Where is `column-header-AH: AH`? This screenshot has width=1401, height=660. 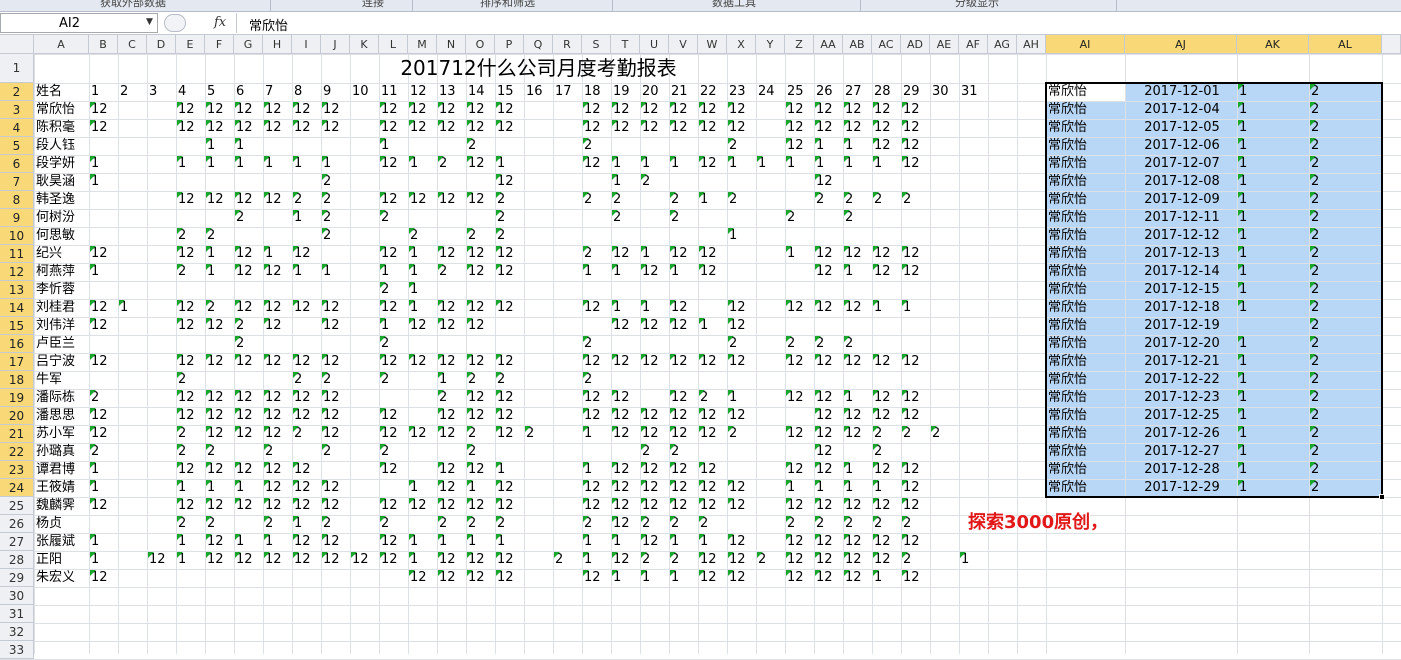 column-header-AH: AH is located at coordinates (1031, 44).